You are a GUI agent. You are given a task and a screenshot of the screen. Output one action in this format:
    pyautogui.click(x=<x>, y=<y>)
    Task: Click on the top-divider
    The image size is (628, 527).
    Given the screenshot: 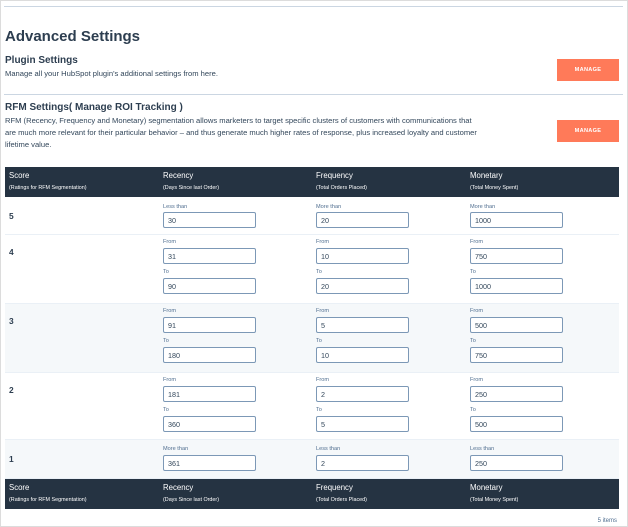 What is the action you would take?
    pyautogui.click(x=313, y=6)
    